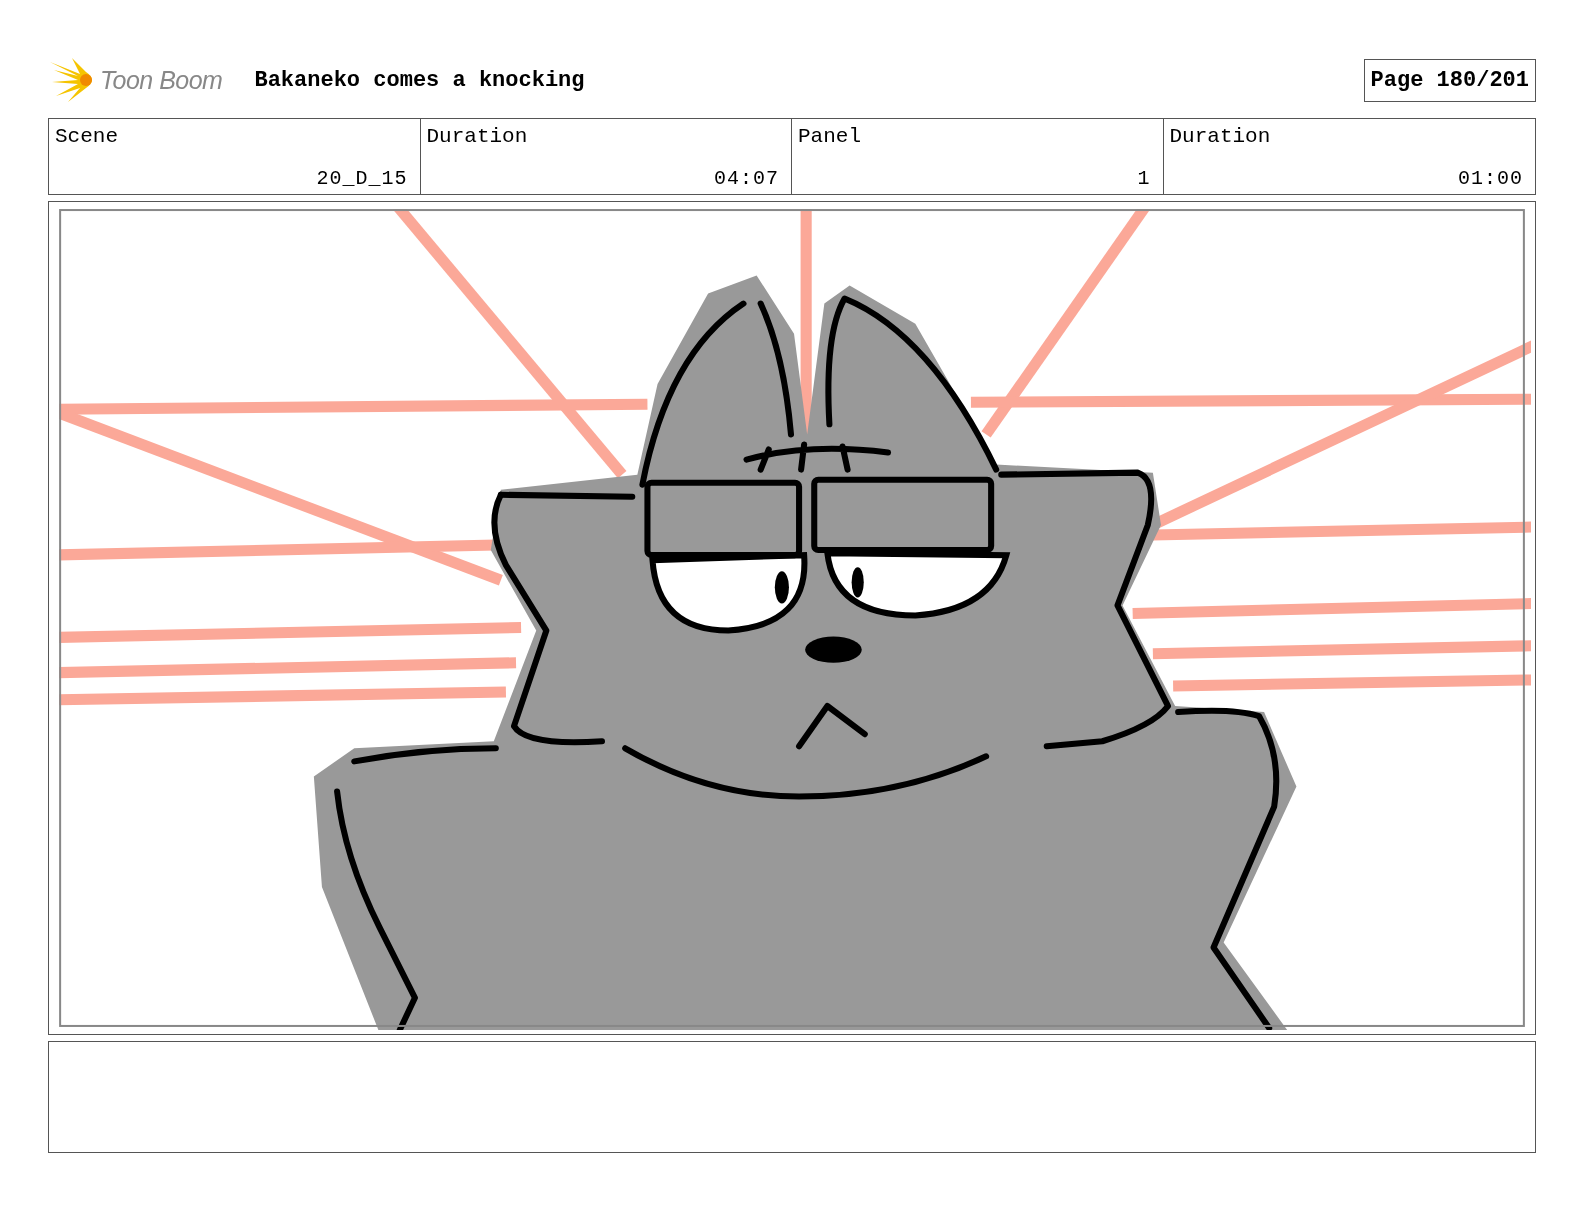  What do you see at coordinates (1490, 178) in the screenshot?
I see `field-value: 01:00` at bounding box center [1490, 178].